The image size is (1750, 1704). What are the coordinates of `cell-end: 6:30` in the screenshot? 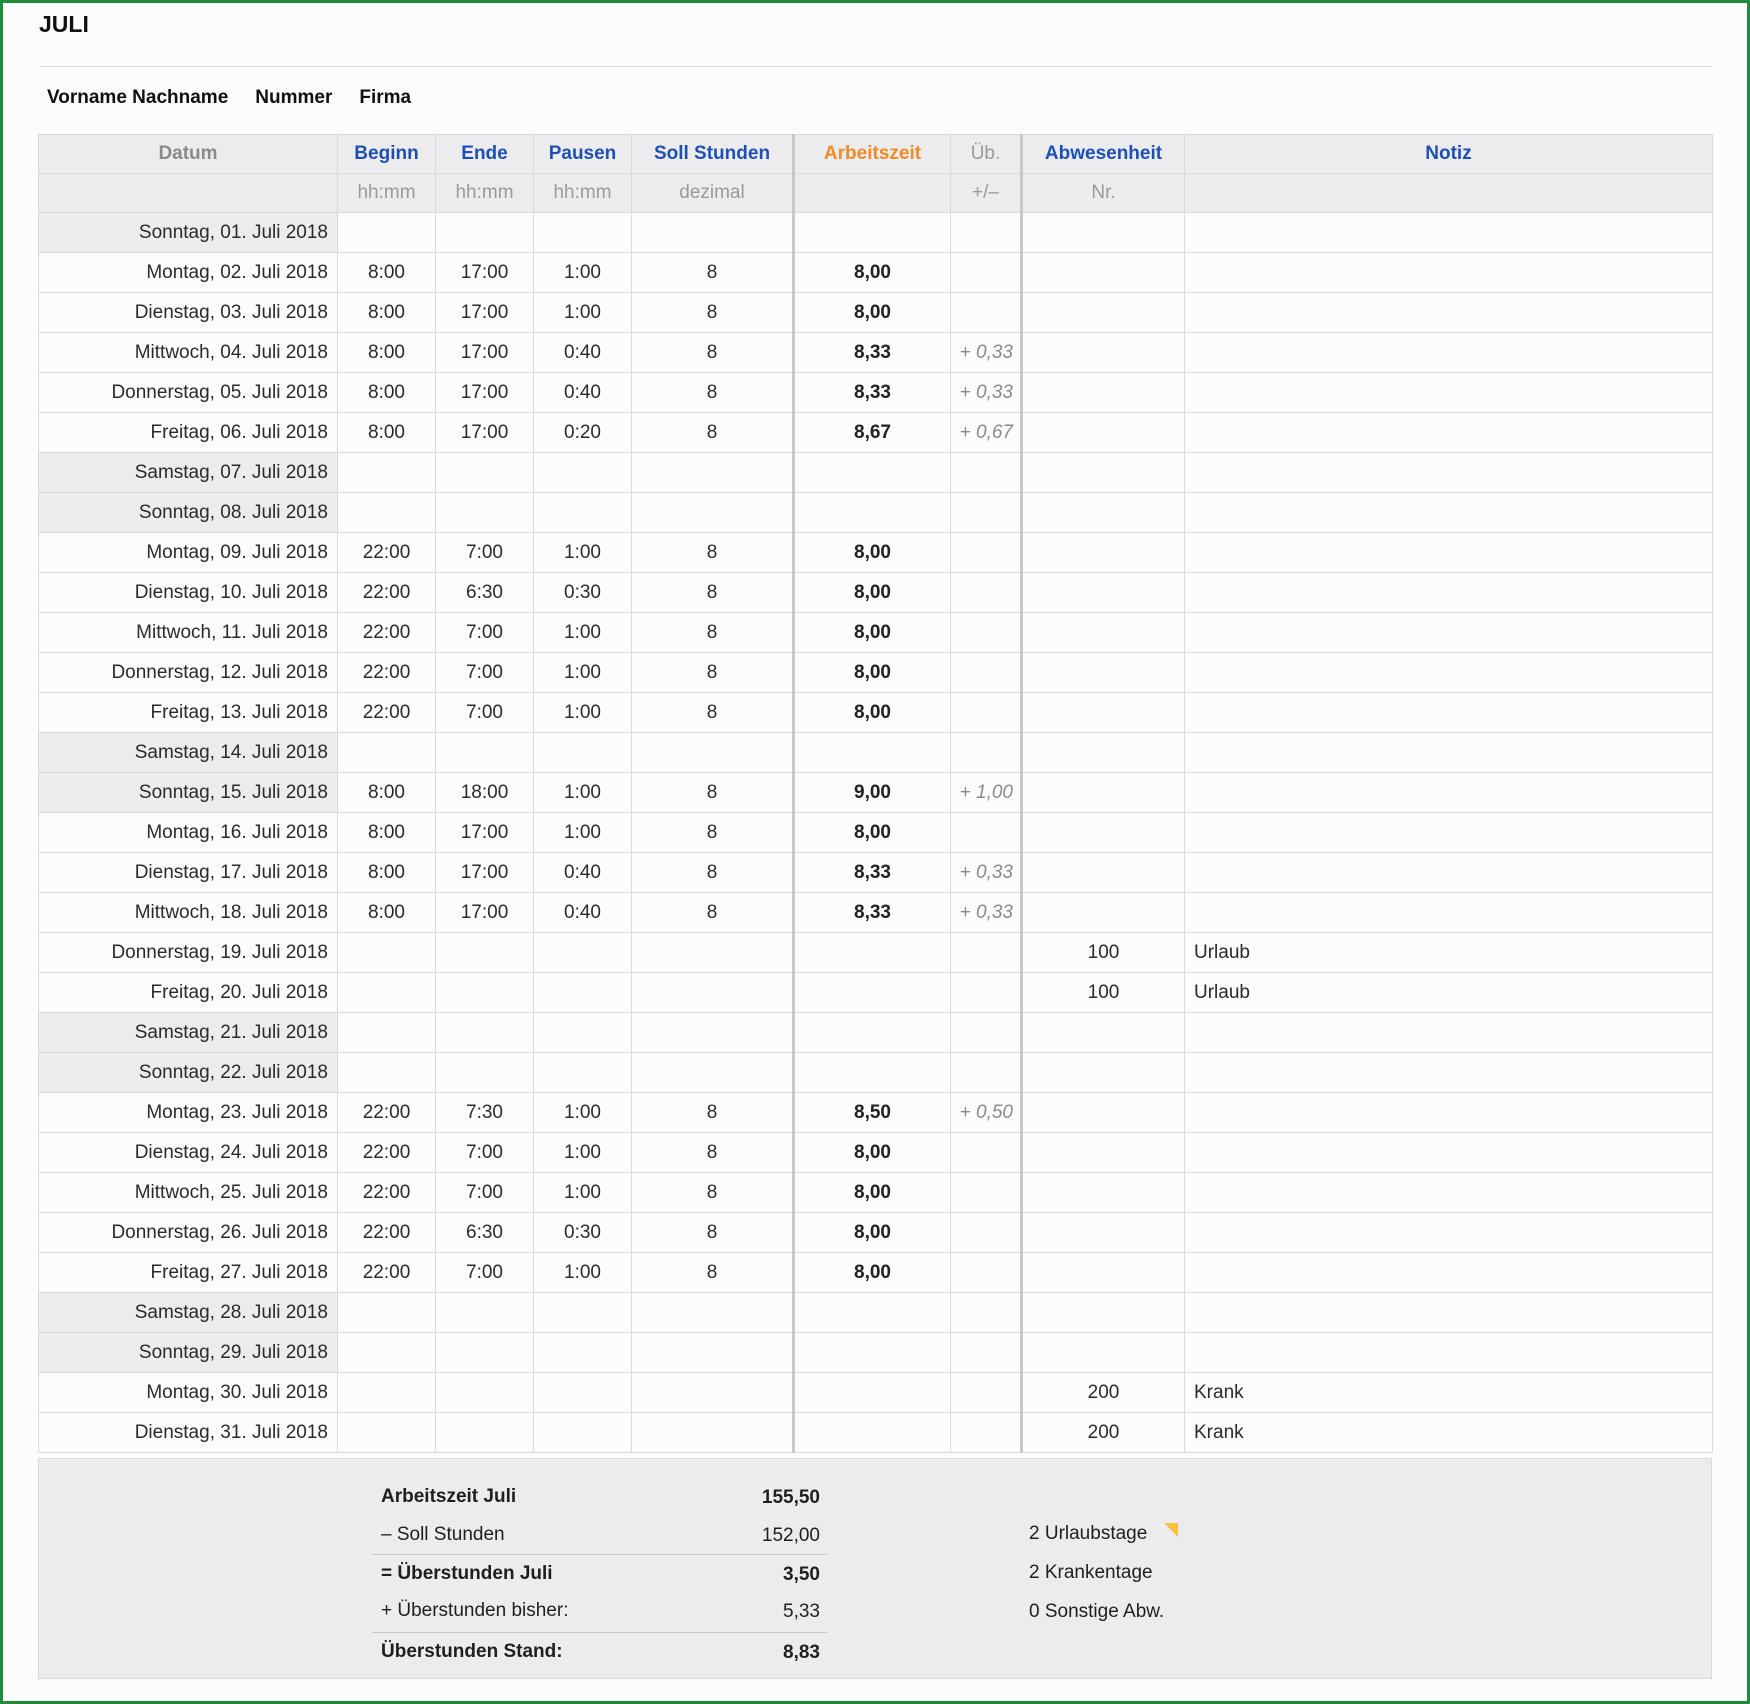 It's located at (484, 1232).